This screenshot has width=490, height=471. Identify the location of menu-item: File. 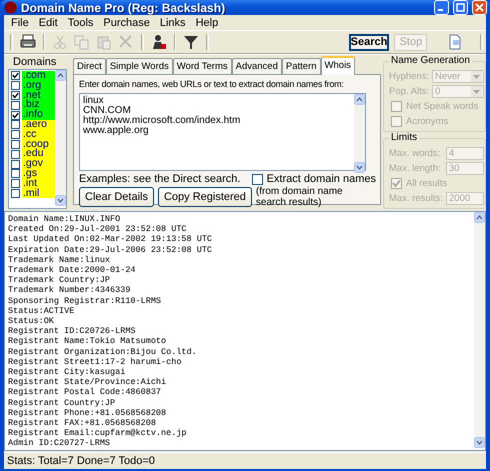
(20, 22).